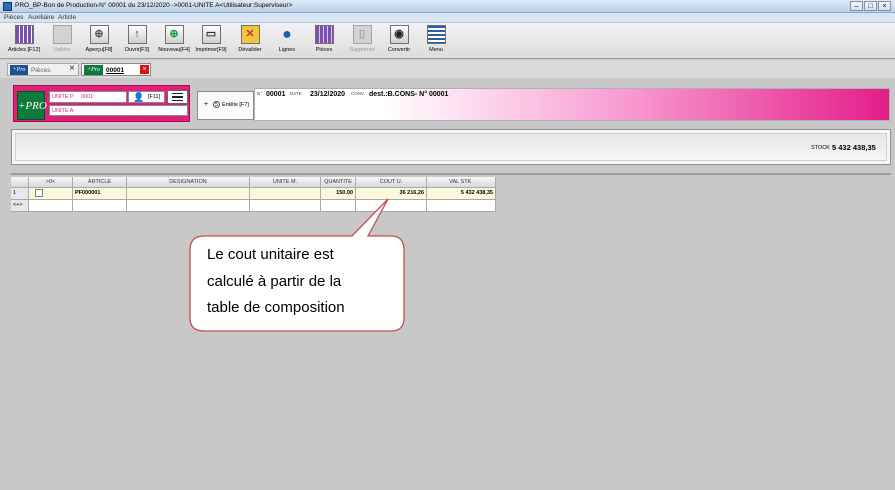 The width and height of the screenshot is (895, 490). What do you see at coordinates (820, 148) in the screenshot?
I see `stock-label: STOCK` at bounding box center [820, 148].